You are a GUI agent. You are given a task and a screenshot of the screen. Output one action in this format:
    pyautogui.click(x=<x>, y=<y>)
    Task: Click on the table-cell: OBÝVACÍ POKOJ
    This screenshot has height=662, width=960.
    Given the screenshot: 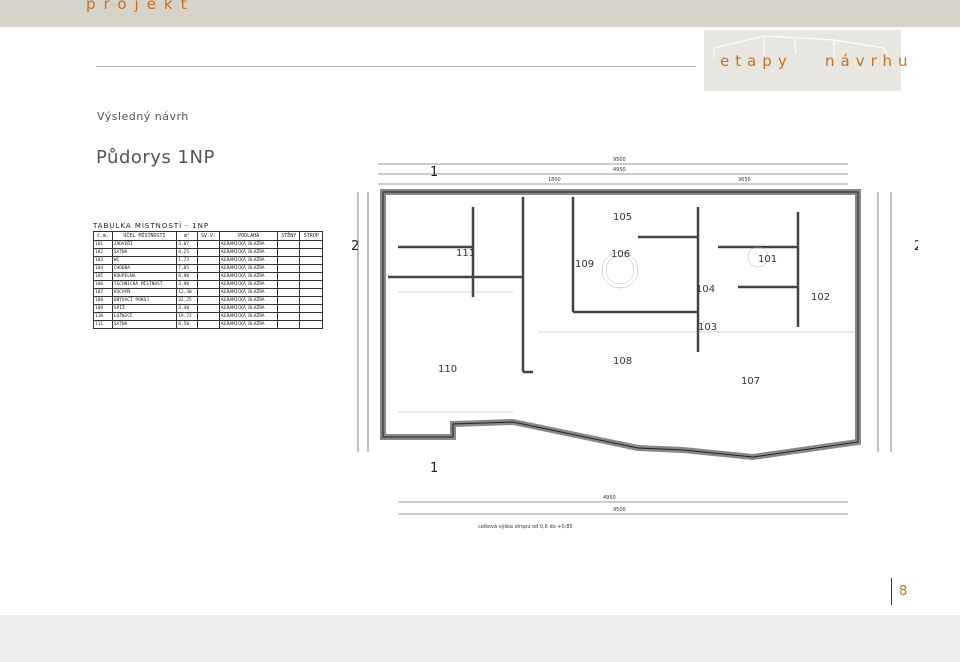 What is the action you would take?
    pyautogui.click(x=144, y=300)
    